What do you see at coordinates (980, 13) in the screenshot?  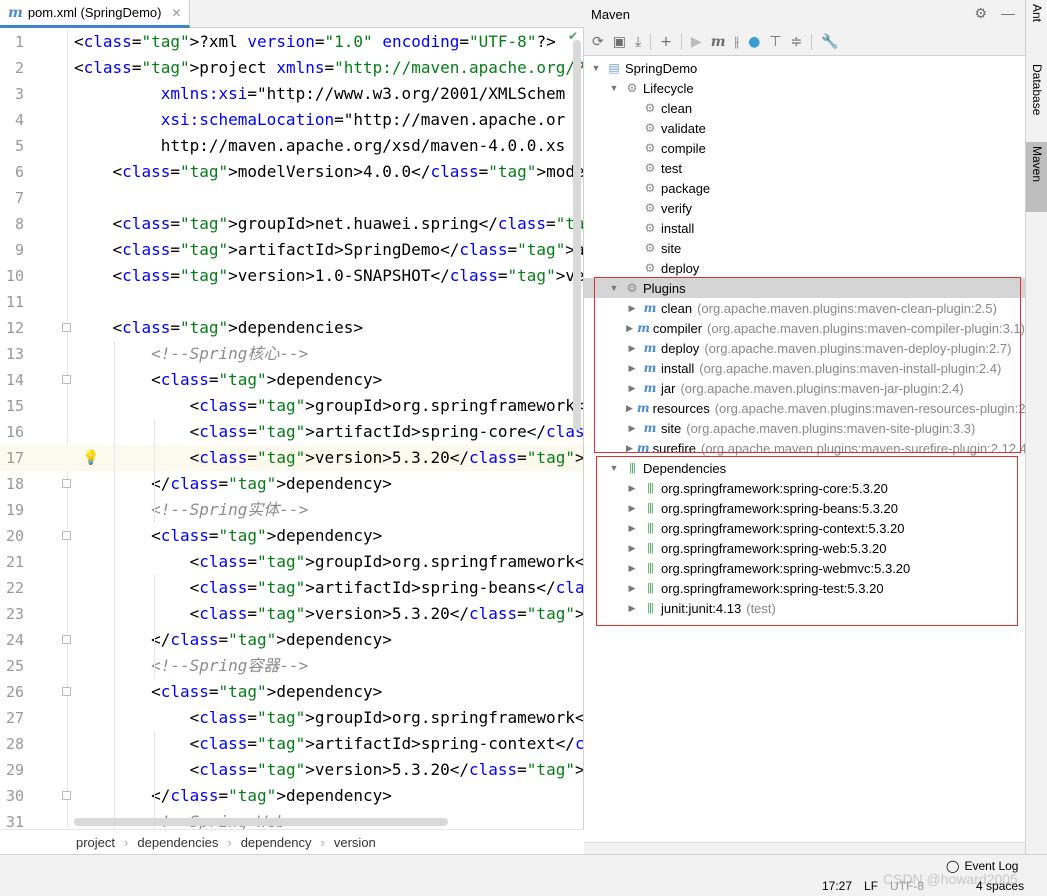 I see `settings-gear-icon: ⚙` at bounding box center [980, 13].